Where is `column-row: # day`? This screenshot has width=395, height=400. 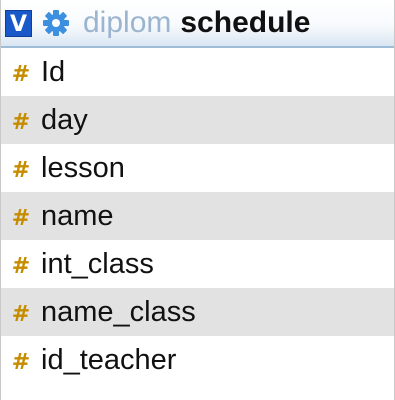
column-row: # day is located at coordinates (197, 120).